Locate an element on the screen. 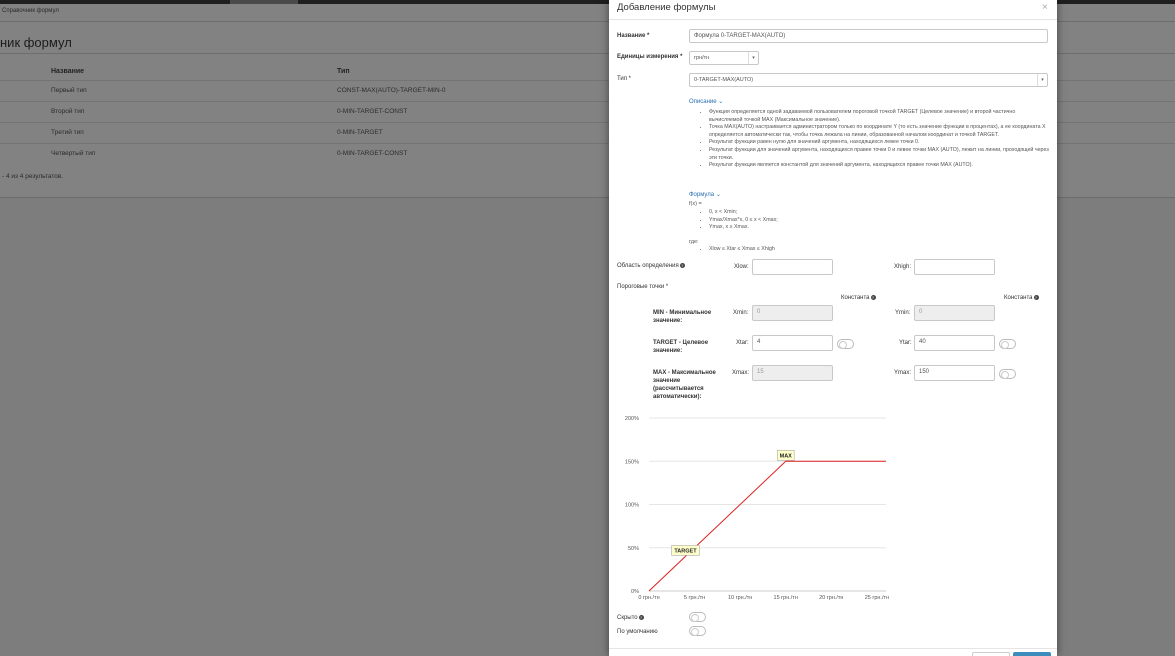 This screenshot has width=1175, height=656. units-value: грн/тн is located at coordinates (702, 58).